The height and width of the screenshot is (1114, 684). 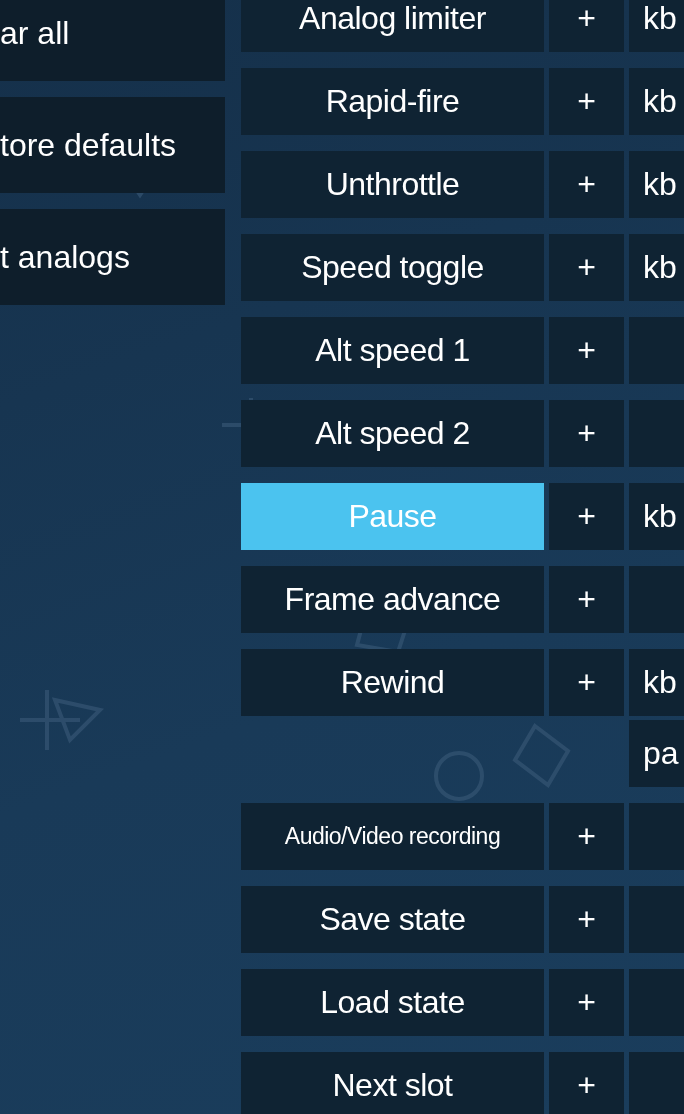 What do you see at coordinates (112, 40) in the screenshot?
I see `action-button: ar all` at bounding box center [112, 40].